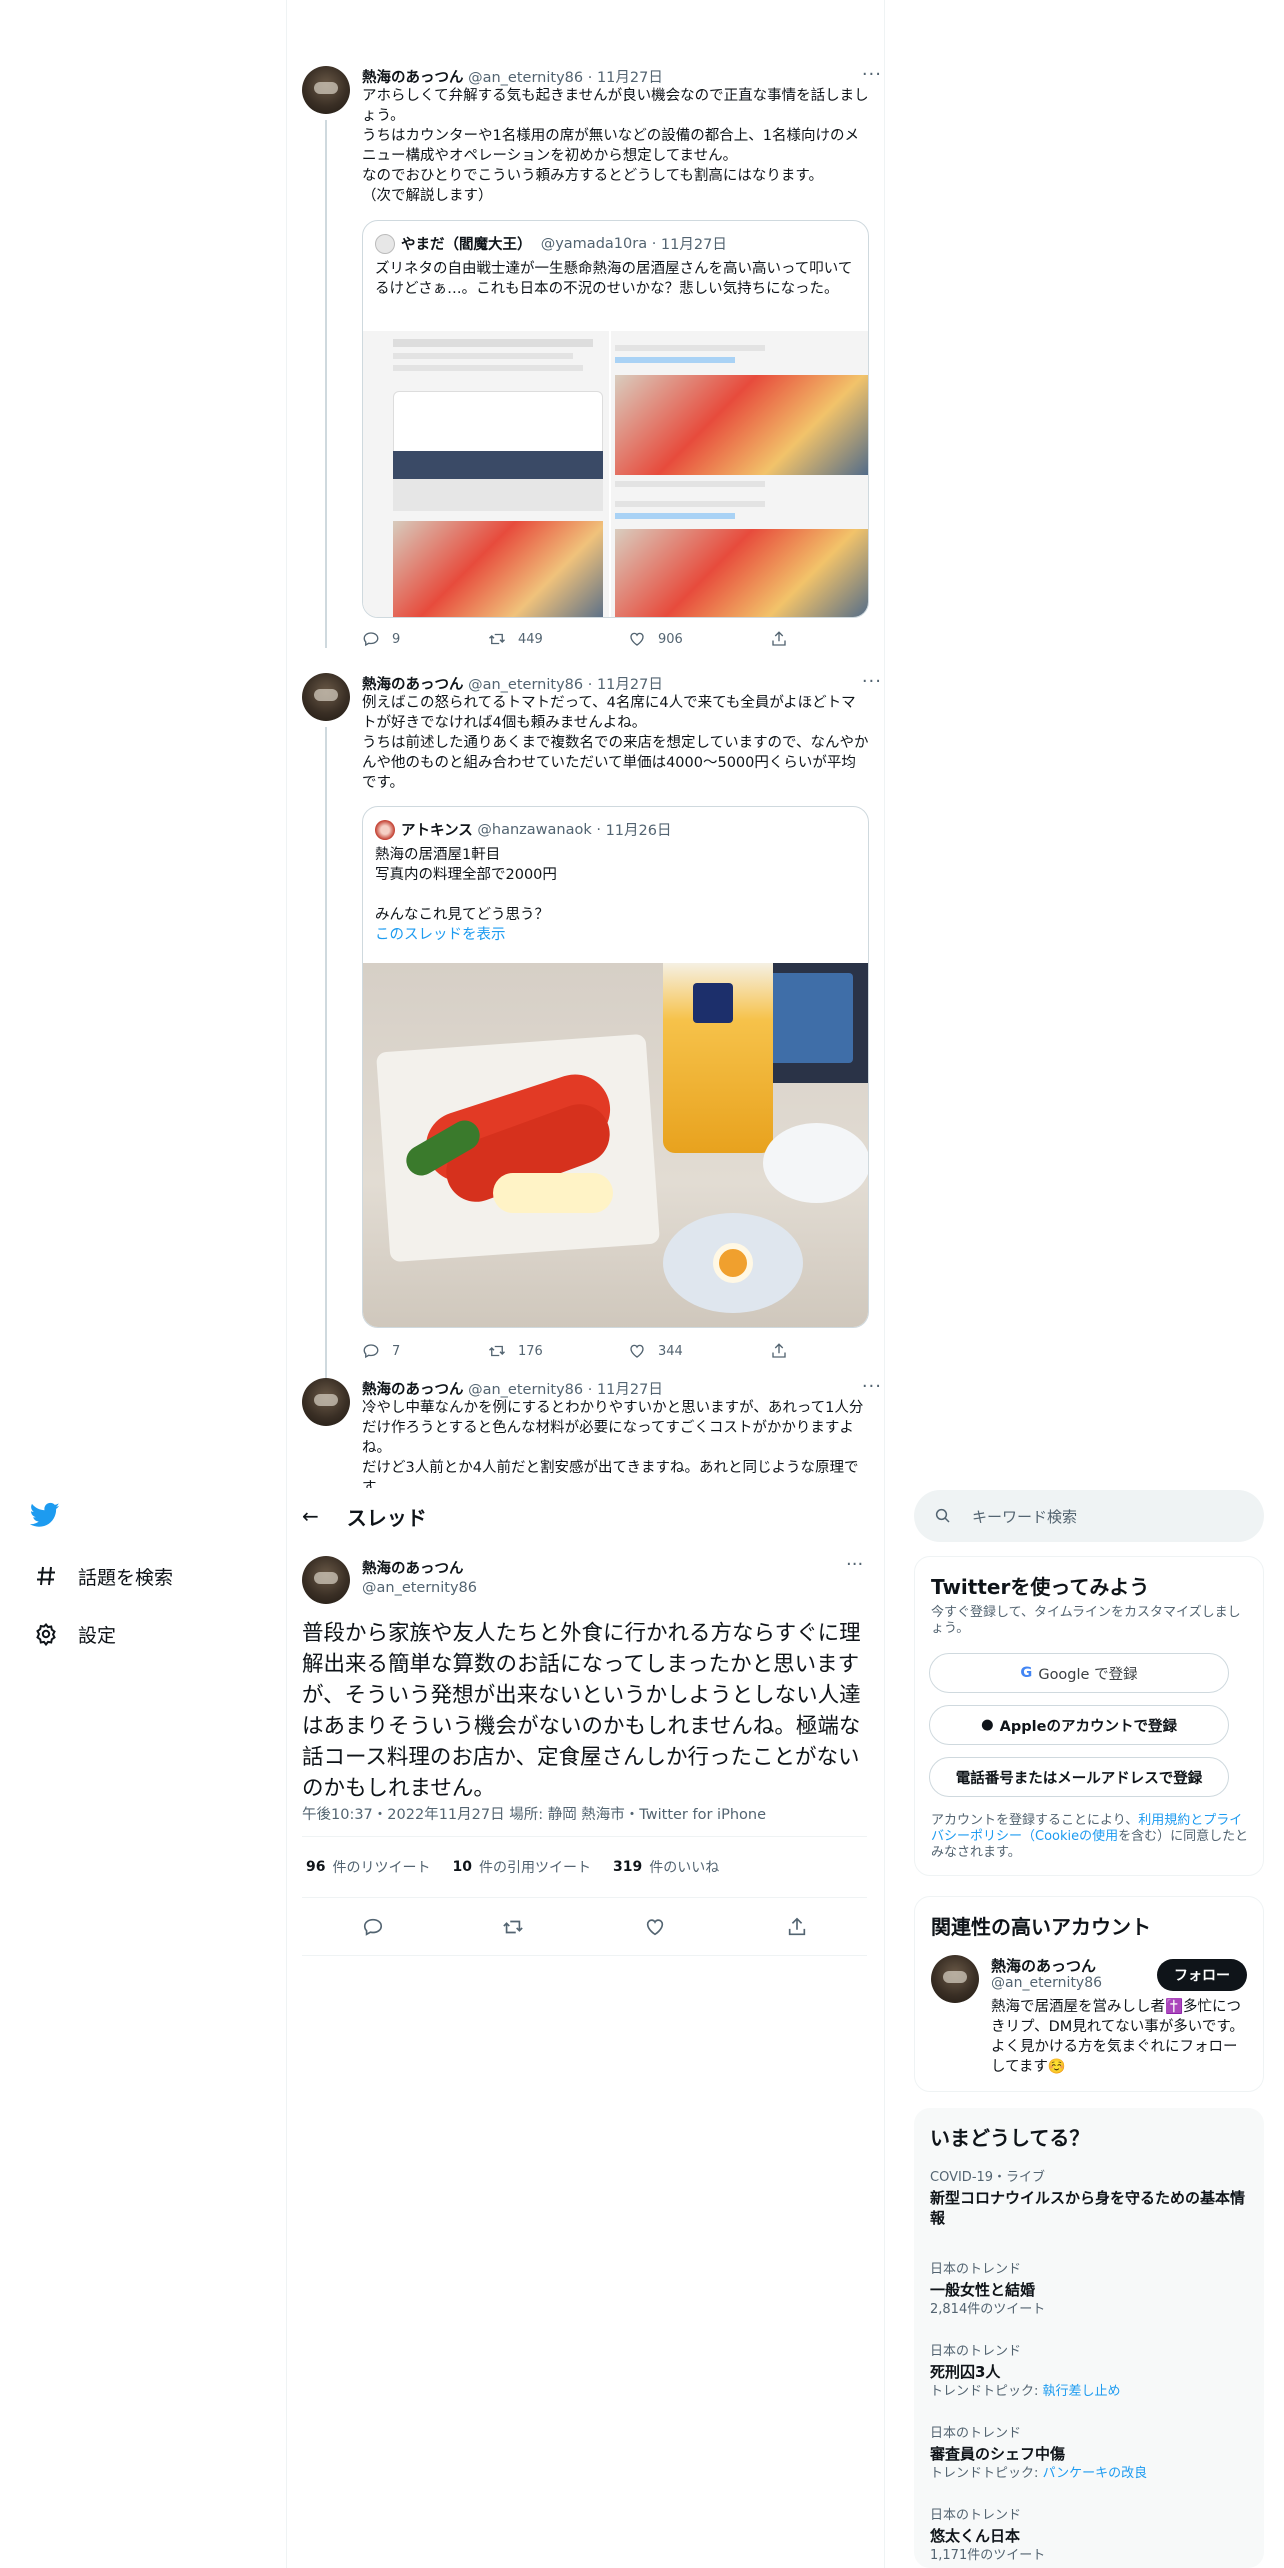  Describe the element at coordinates (1089, 2290) in the screenshot. I see `trend-item: 日本のトレンド 一般女性と結婚 2,814件のツイート` at that location.